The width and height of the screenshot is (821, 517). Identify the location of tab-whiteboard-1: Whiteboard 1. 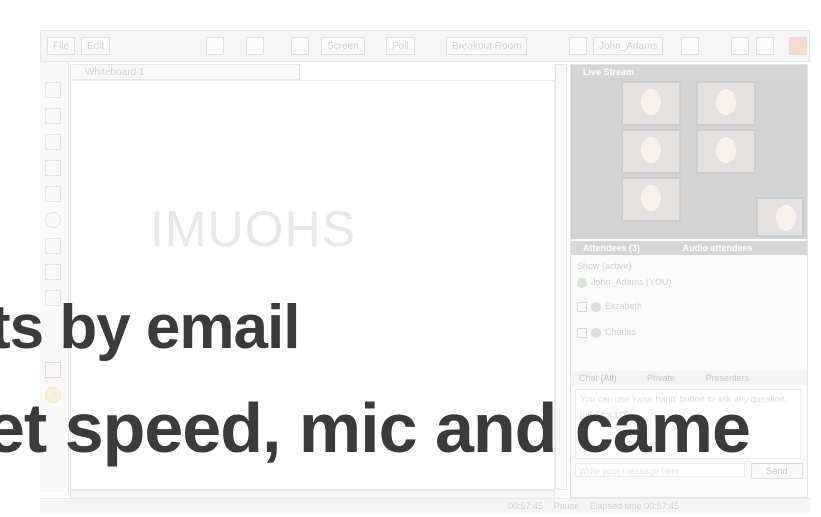
(185, 72).